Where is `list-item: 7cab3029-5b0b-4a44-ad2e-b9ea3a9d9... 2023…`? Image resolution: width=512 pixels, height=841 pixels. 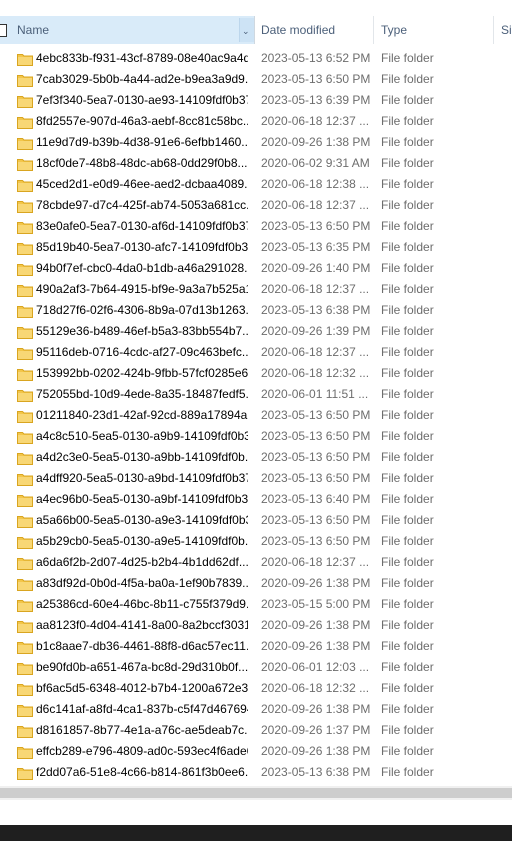
list-item: 7cab3029-5b0b-4a44-ad2e-b9ea3a9d9... 2023… is located at coordinates (256, 79).